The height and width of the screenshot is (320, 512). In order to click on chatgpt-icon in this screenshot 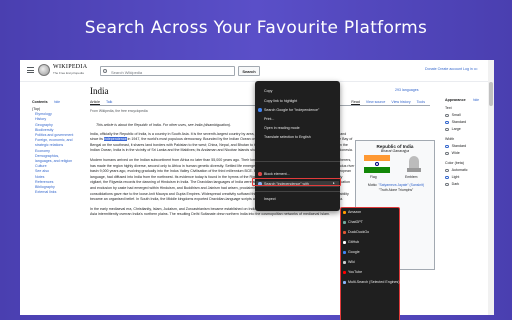, I will do `click(344, 222)`.